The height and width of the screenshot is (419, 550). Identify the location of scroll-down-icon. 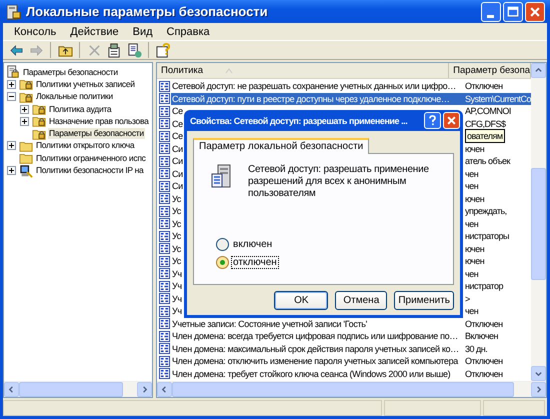
(538, 373).